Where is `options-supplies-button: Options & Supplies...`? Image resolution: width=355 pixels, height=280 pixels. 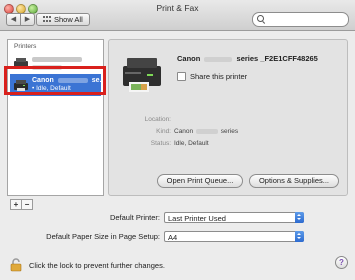 options-supplies-button: Options & Supplies... is located at coordinates (294, 181).